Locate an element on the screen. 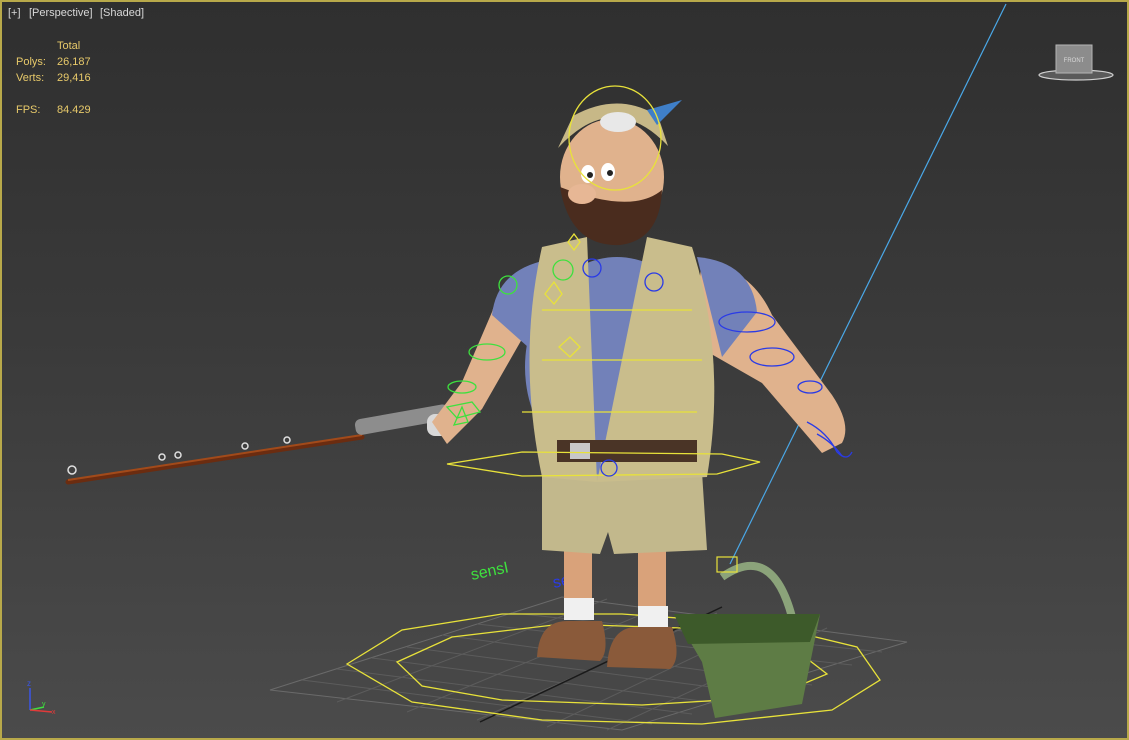 This screenshot has height=740, width=1129. stats-polys-label: Polys: is located at coordinates (31, 62).